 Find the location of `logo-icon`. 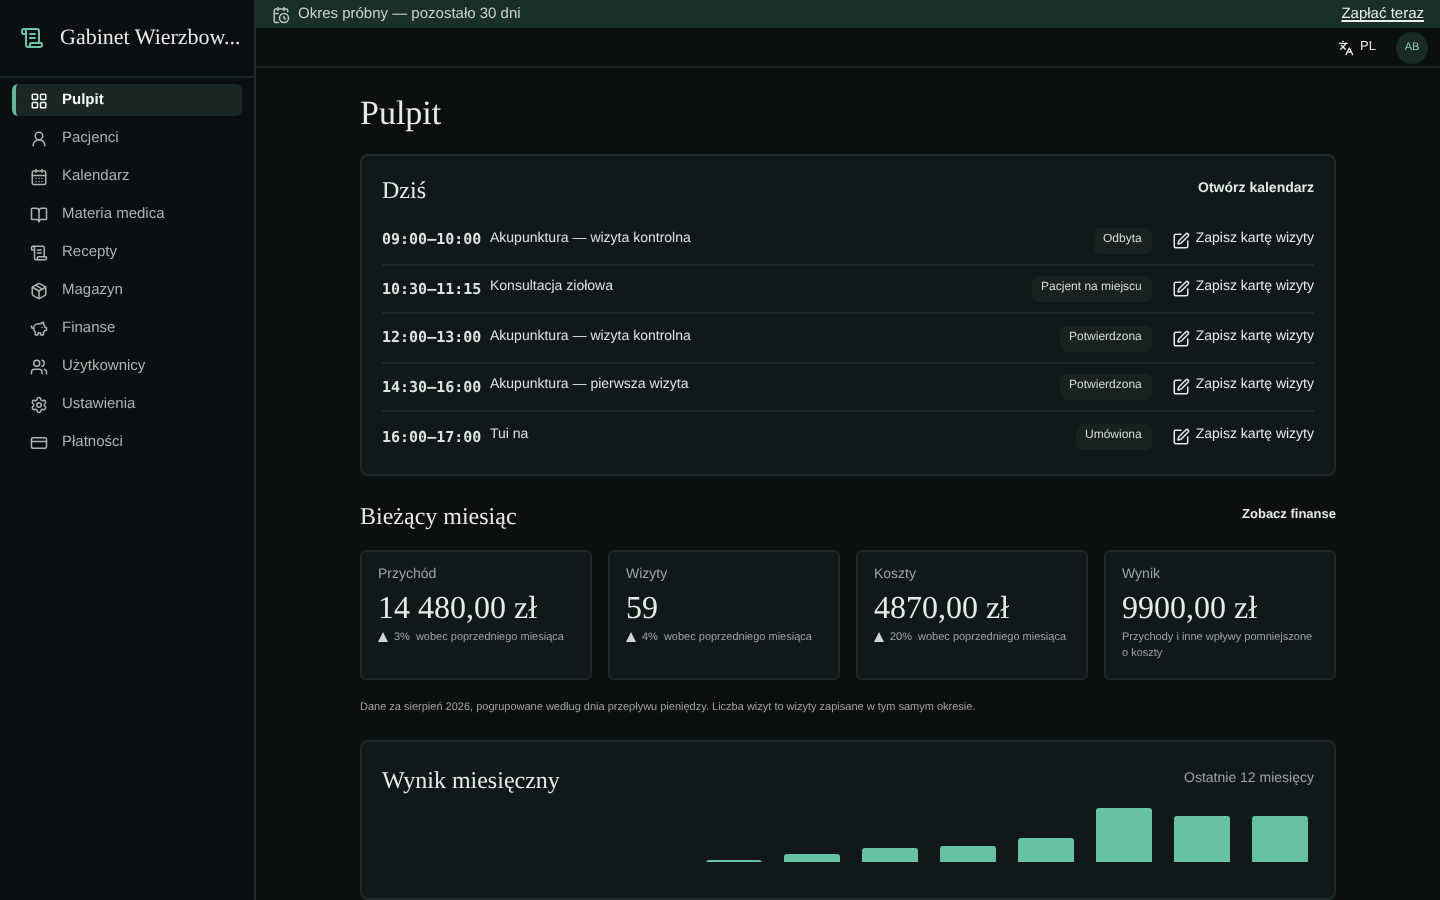

logo-icon is located at coordinates (32, 38).